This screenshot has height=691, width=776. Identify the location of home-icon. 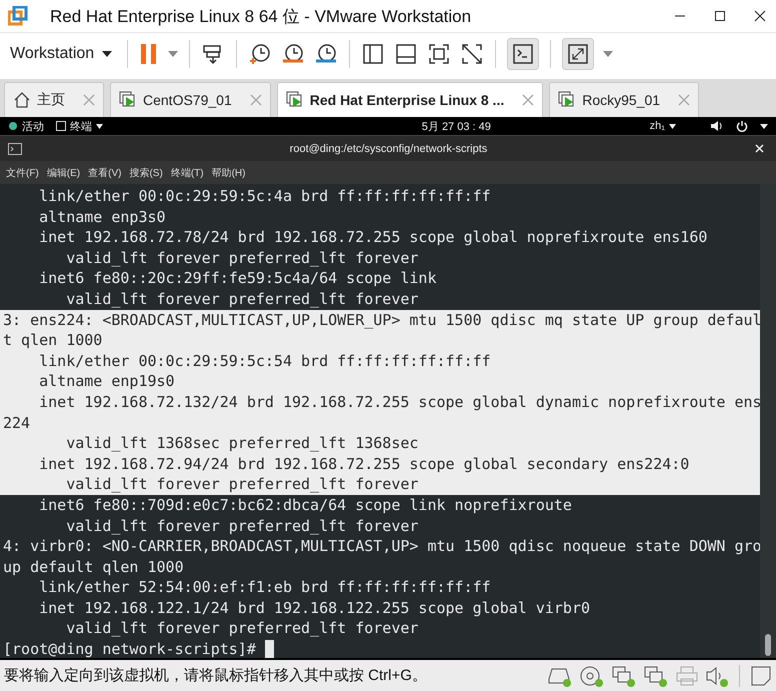
(22, 100).